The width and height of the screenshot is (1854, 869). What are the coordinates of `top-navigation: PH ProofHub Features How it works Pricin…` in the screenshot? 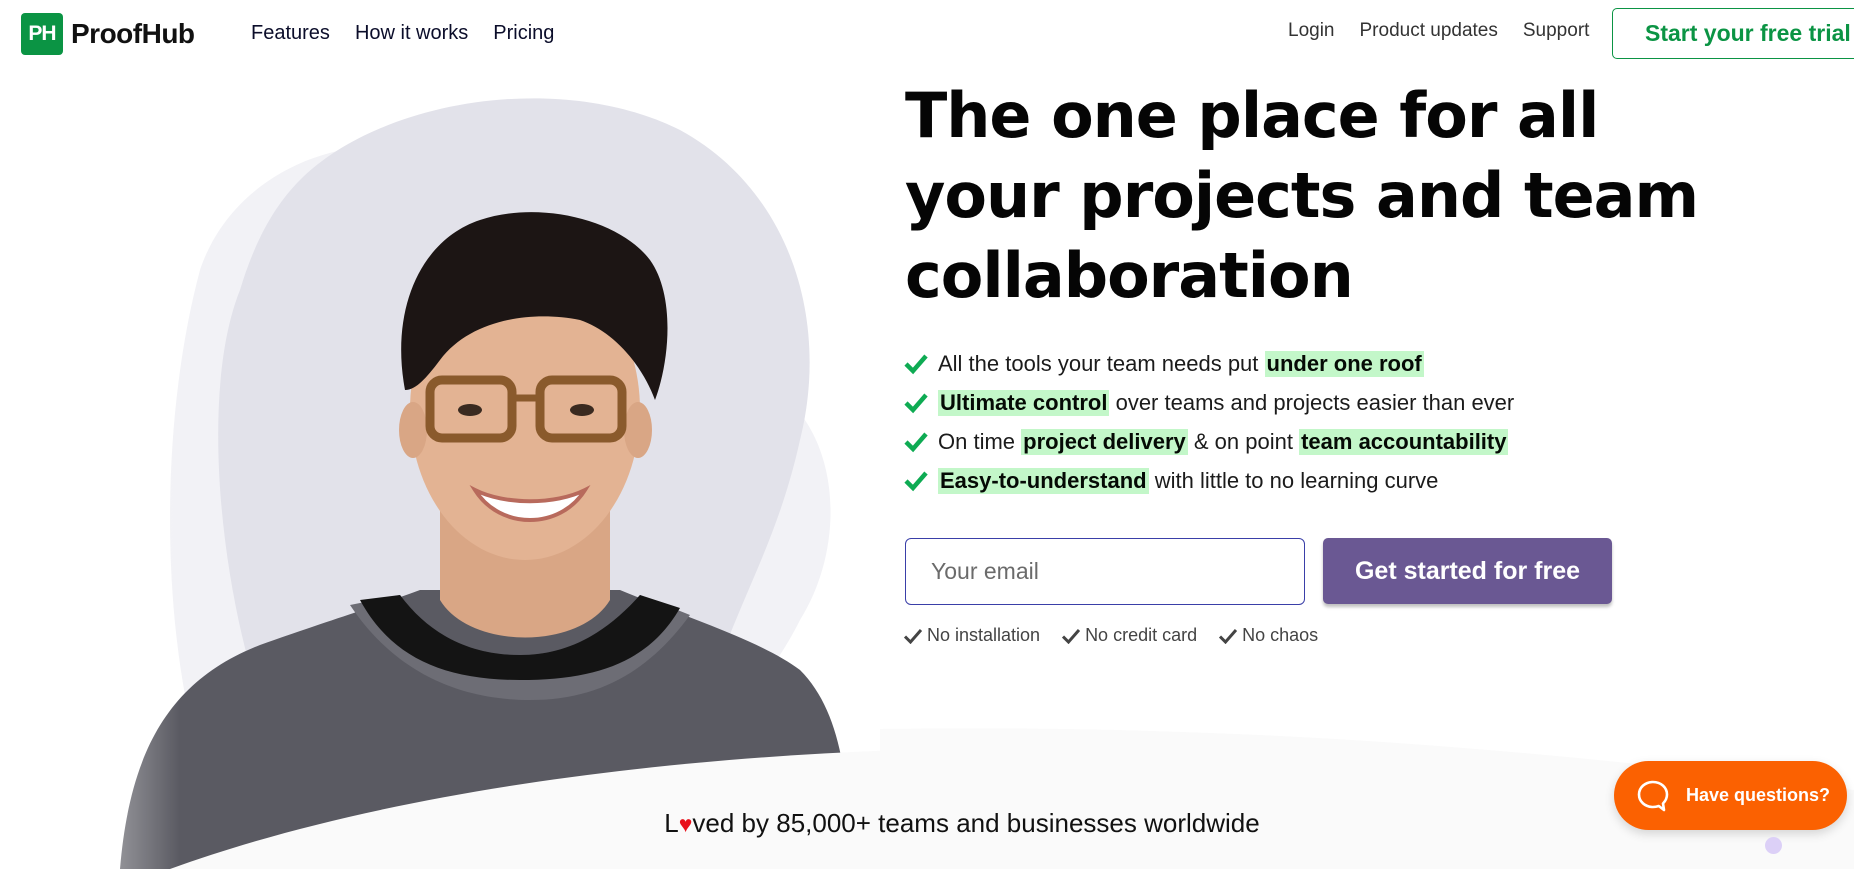 It's located at (927, 34).